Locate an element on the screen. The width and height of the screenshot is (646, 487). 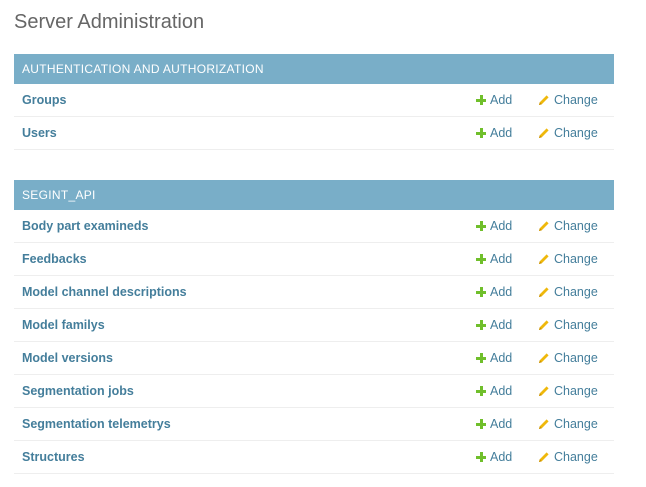
change-model-familys-button: Change is located at coordinates (568, 325).